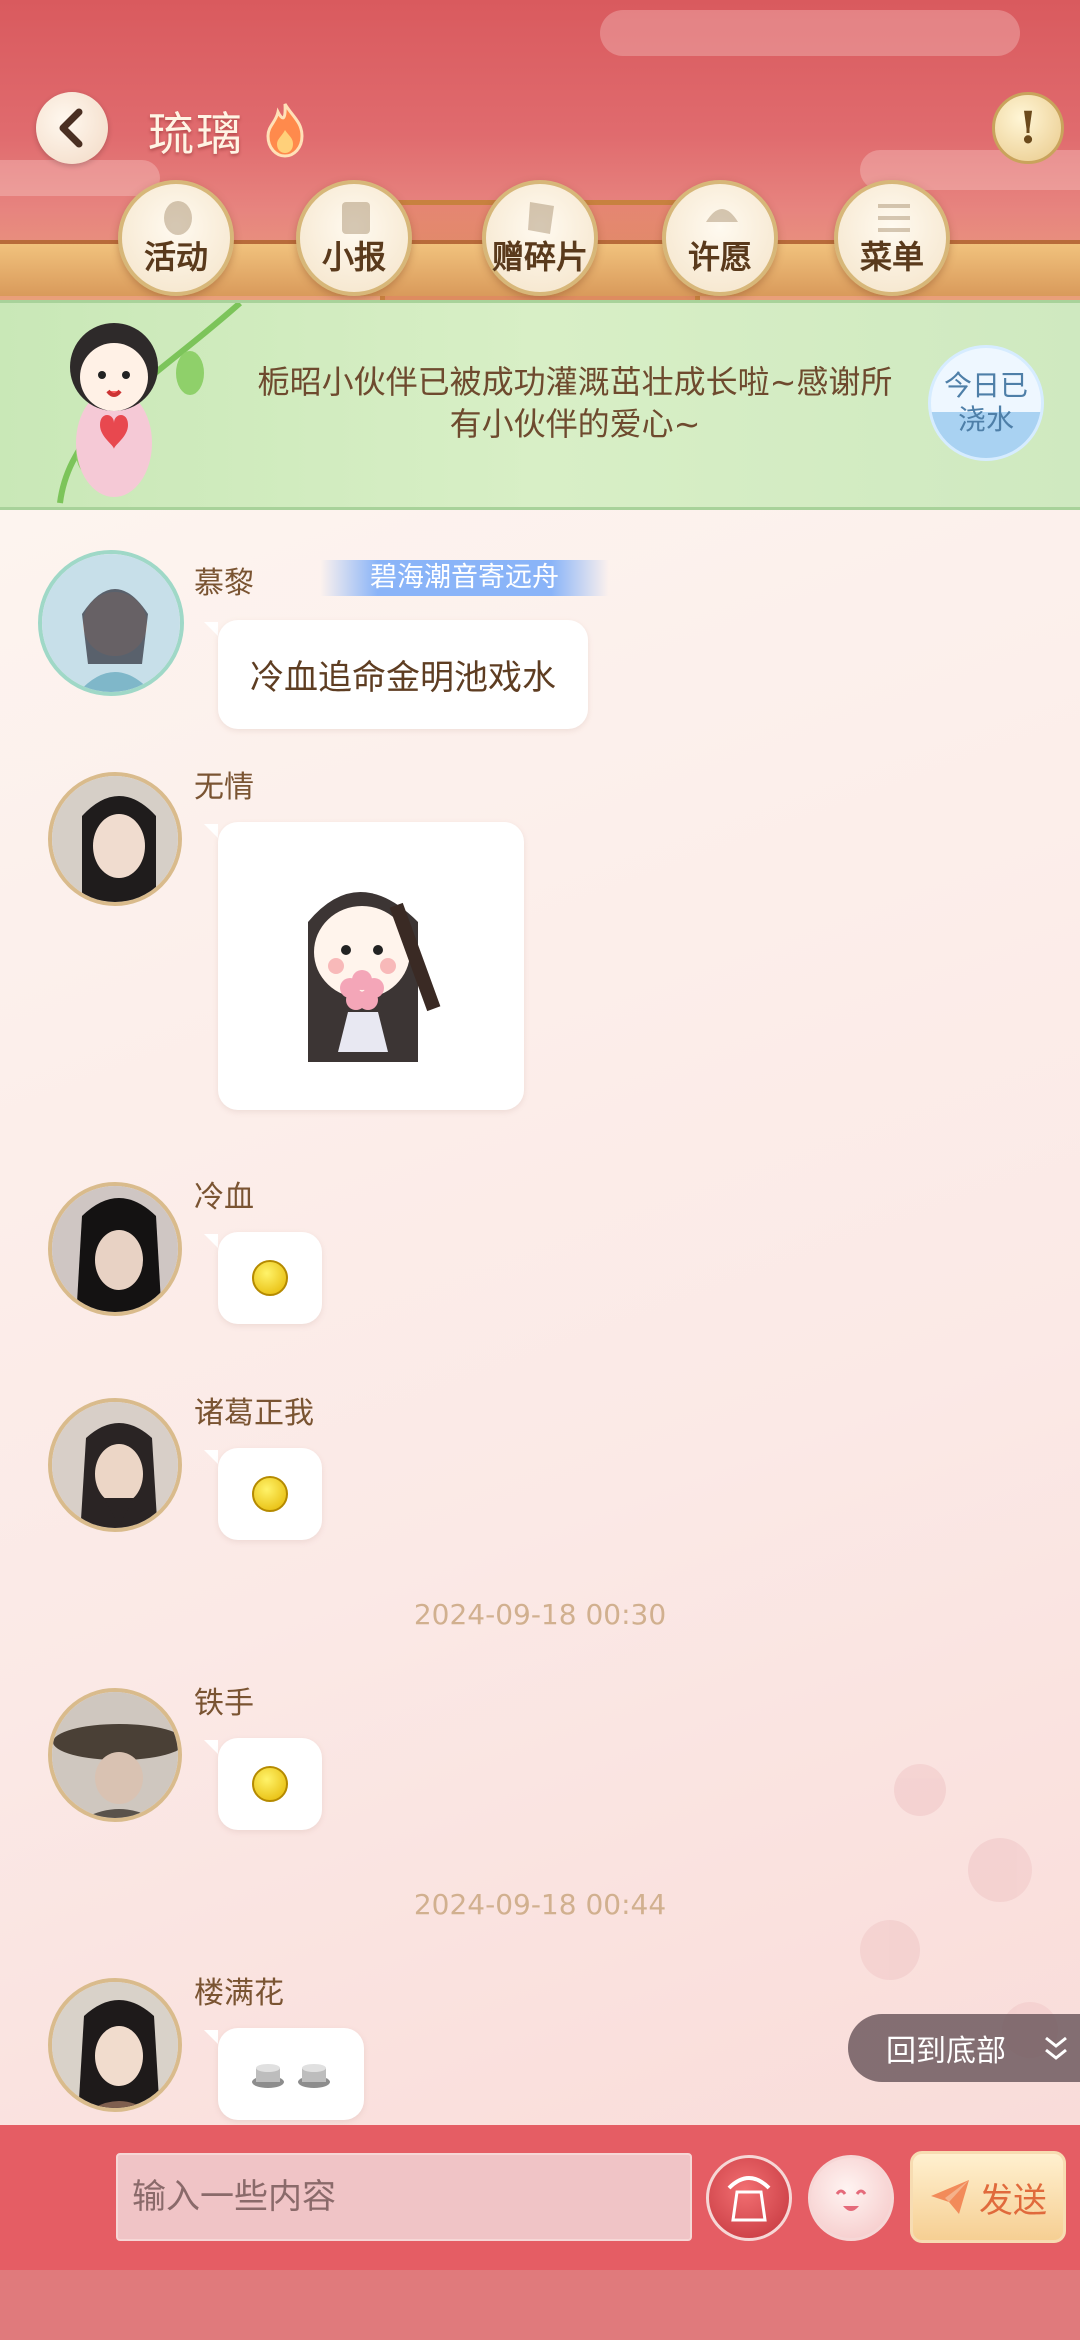  I want to click on sender-name: 慕黎, so click(224, 583).